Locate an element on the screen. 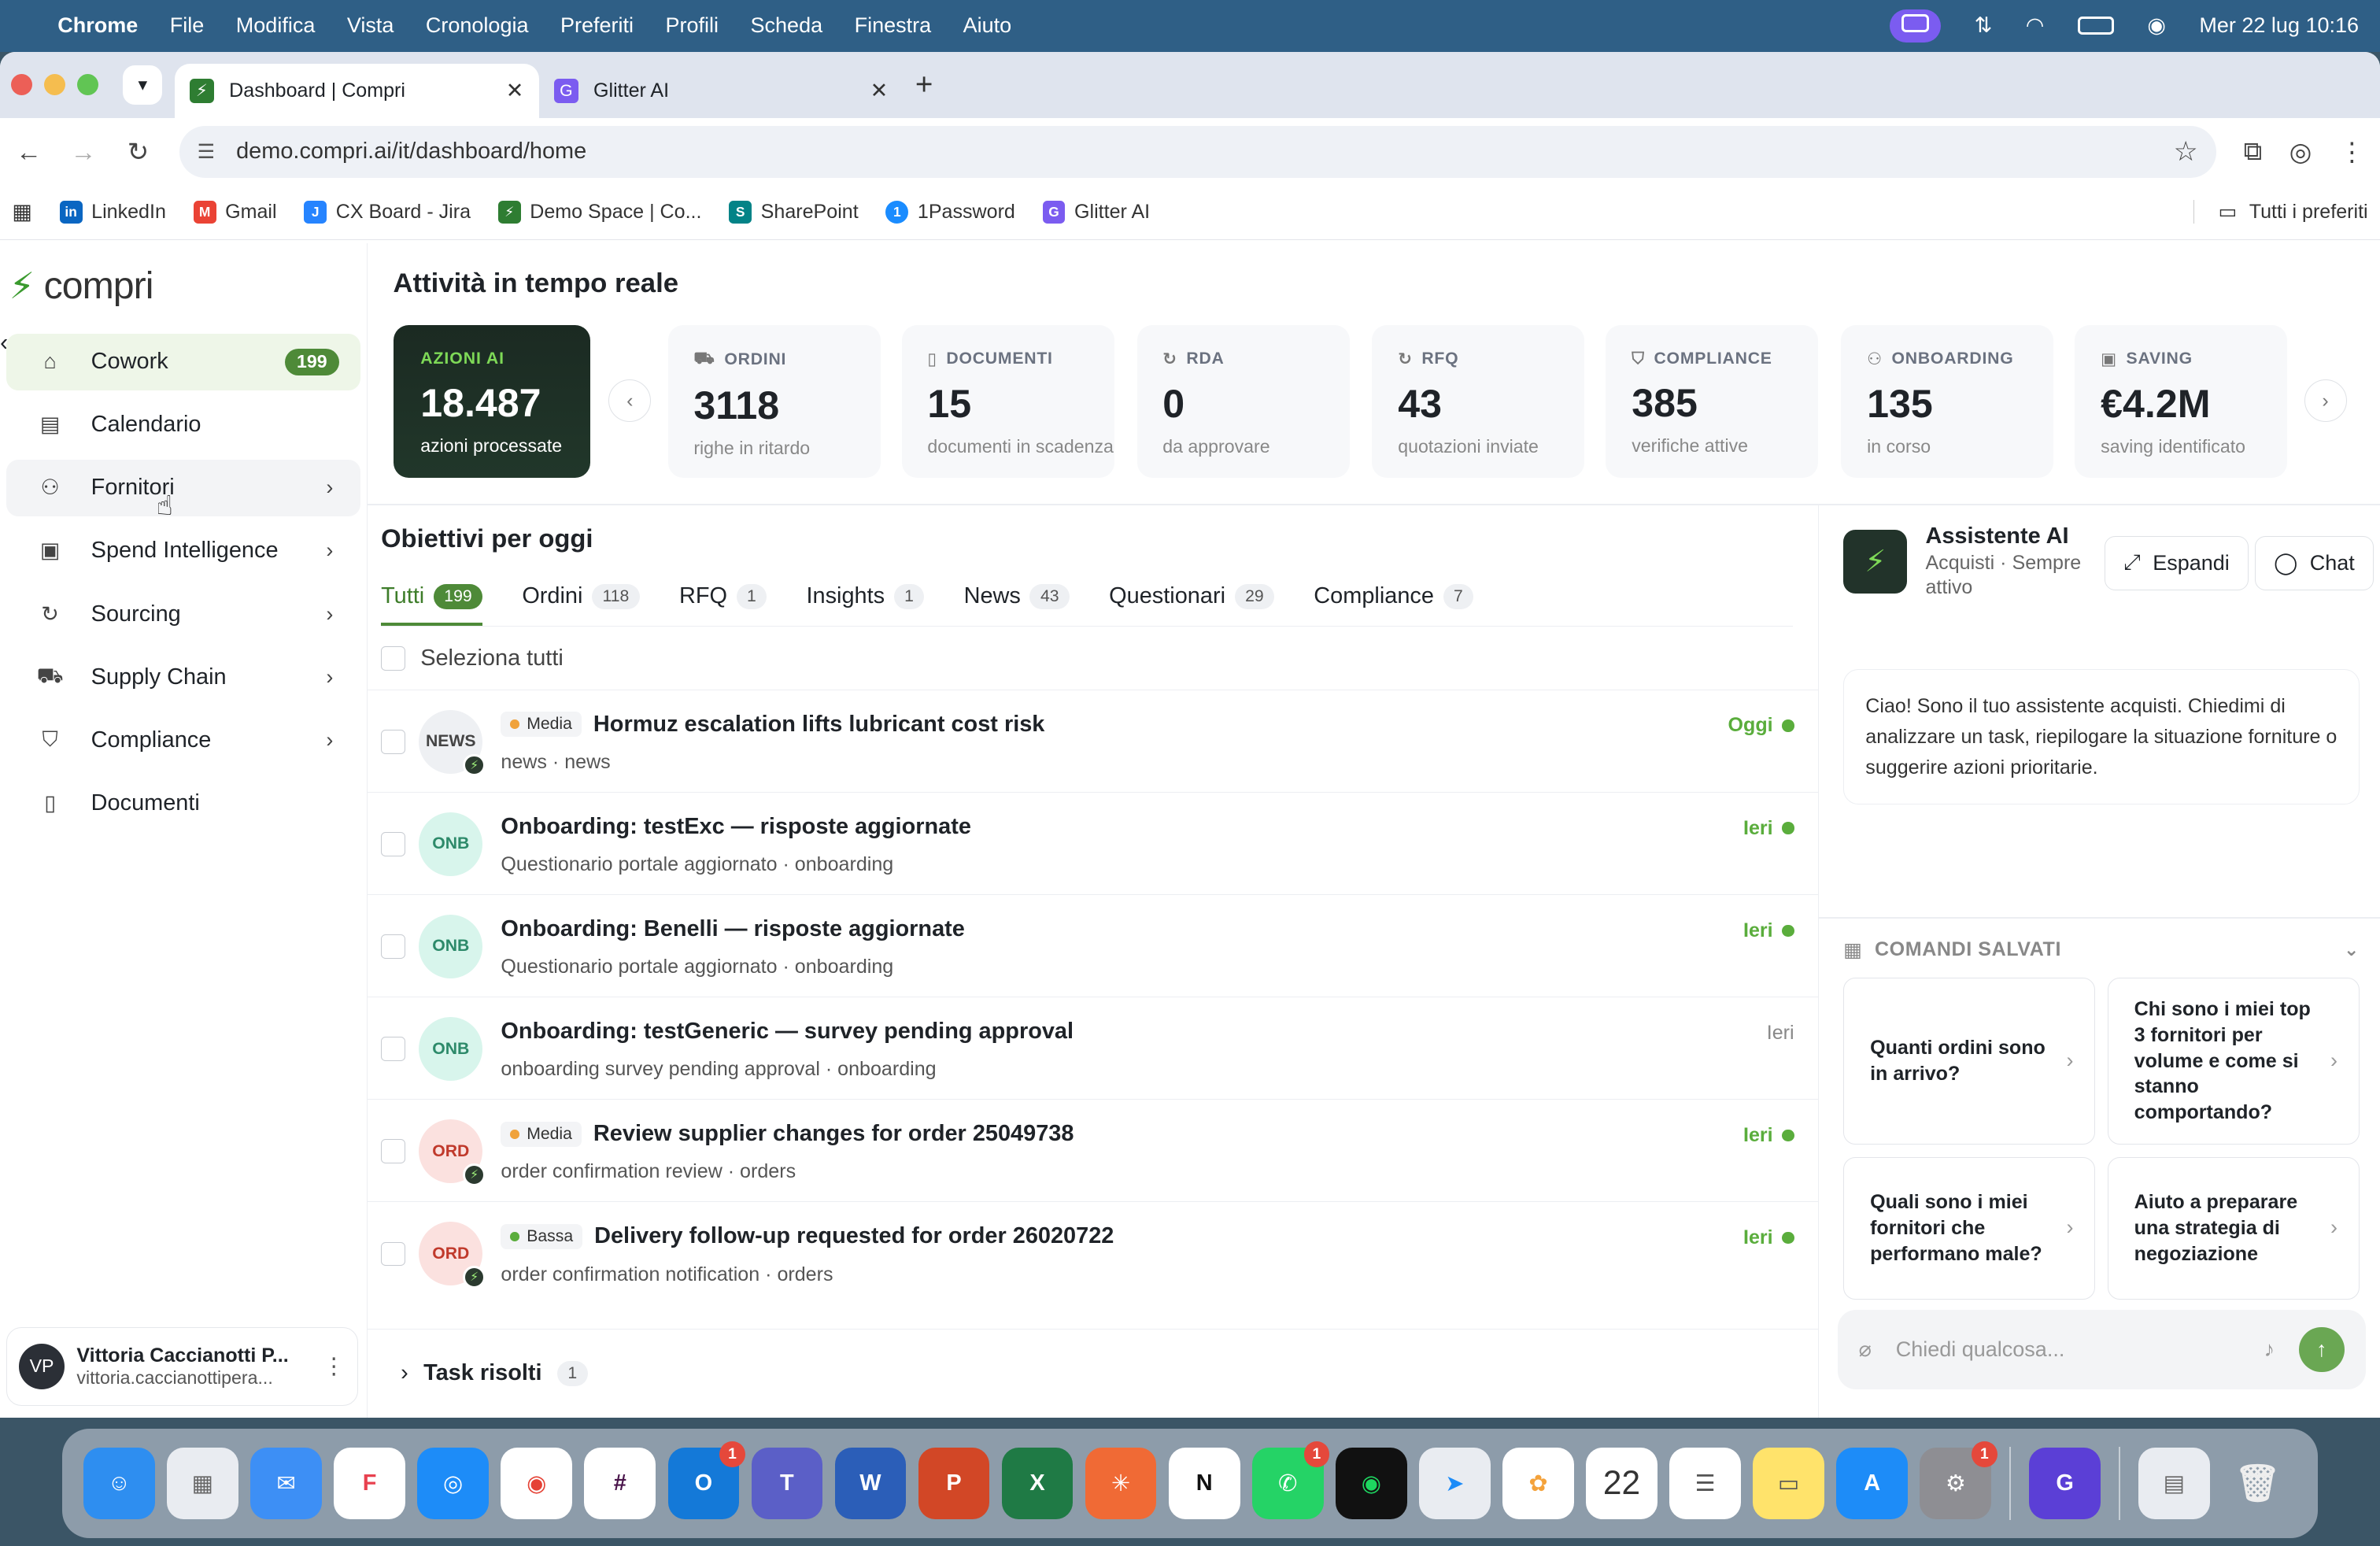 This screenshot has height=1546, width=2380. wifi-icon: ◠ is located at coordinates (2035, 26).